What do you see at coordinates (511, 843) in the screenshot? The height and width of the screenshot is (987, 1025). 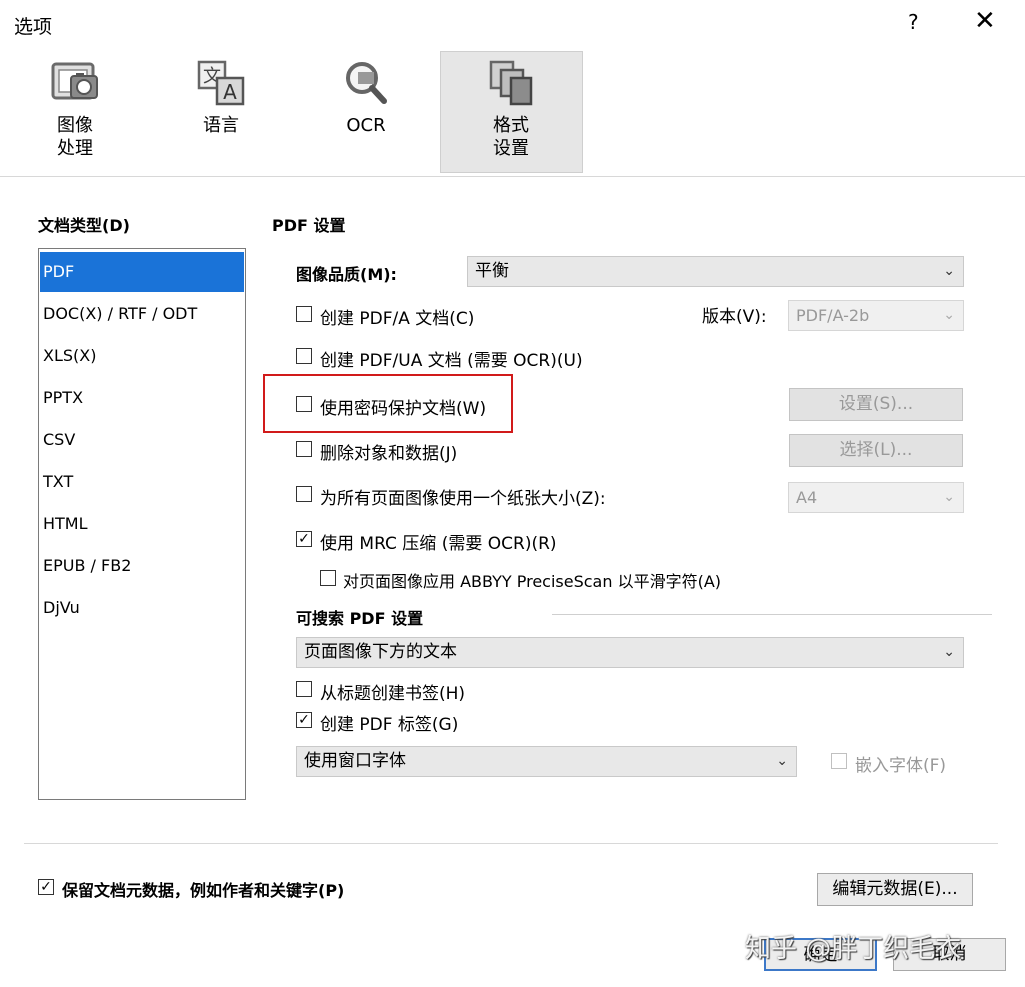 I see `footer-divider` at bounding box center [511, 843].